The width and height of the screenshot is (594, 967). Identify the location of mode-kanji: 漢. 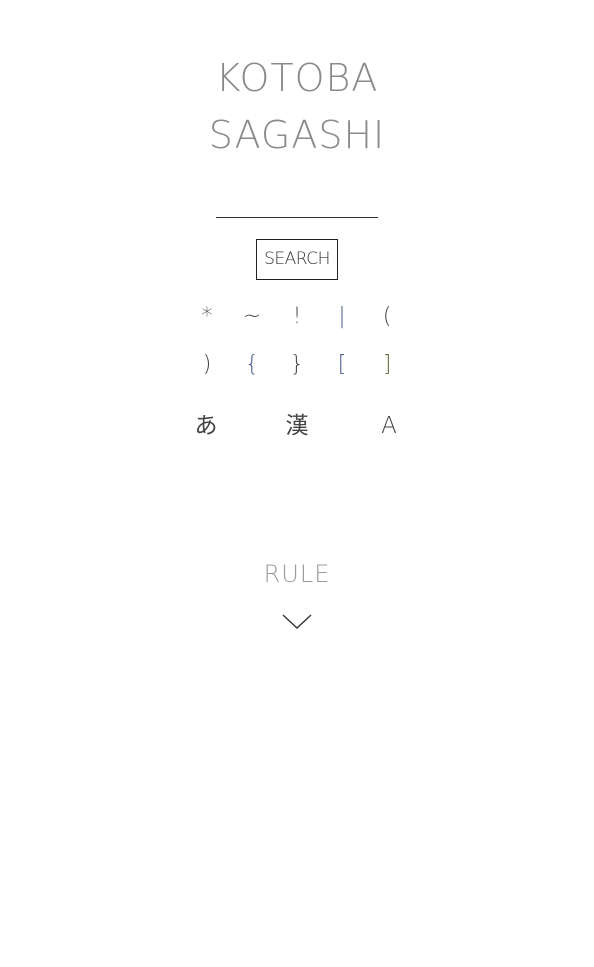
(297, 426).